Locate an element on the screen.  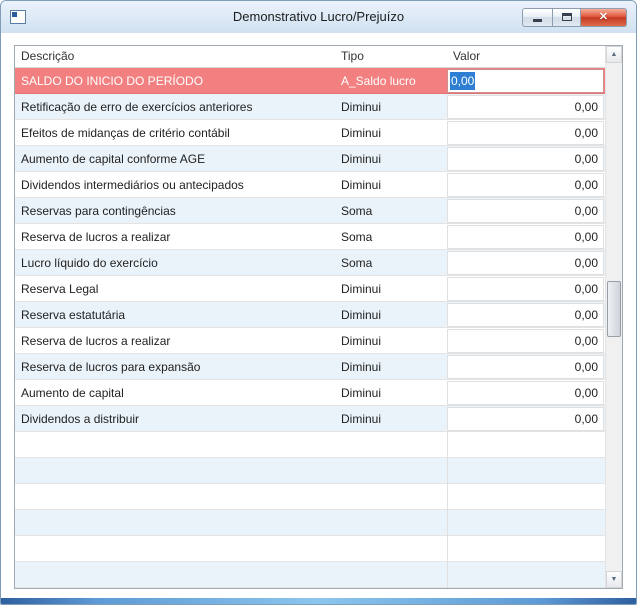
cell-descricao: Reserva estatutária is located at coordinates (73, 314).